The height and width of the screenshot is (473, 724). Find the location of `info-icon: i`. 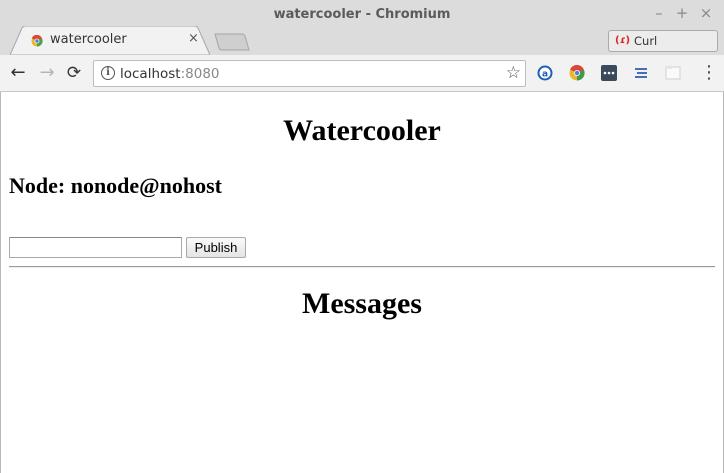

info-icon: i is located at coordinates (108, 73).